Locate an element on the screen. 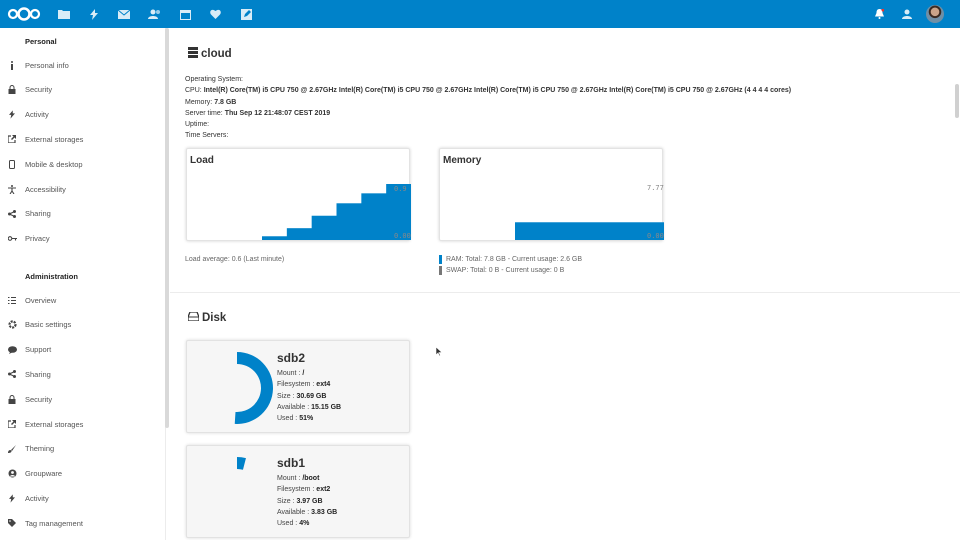  sidebar-item-admin-support: Support is located at coordinates (80, 350).